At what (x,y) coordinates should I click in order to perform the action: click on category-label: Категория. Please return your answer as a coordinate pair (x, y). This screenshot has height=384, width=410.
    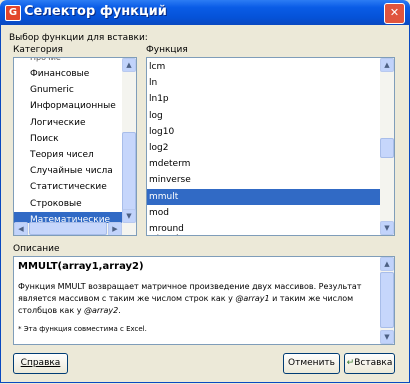
    Looking at the image, I should click on (38, 50).